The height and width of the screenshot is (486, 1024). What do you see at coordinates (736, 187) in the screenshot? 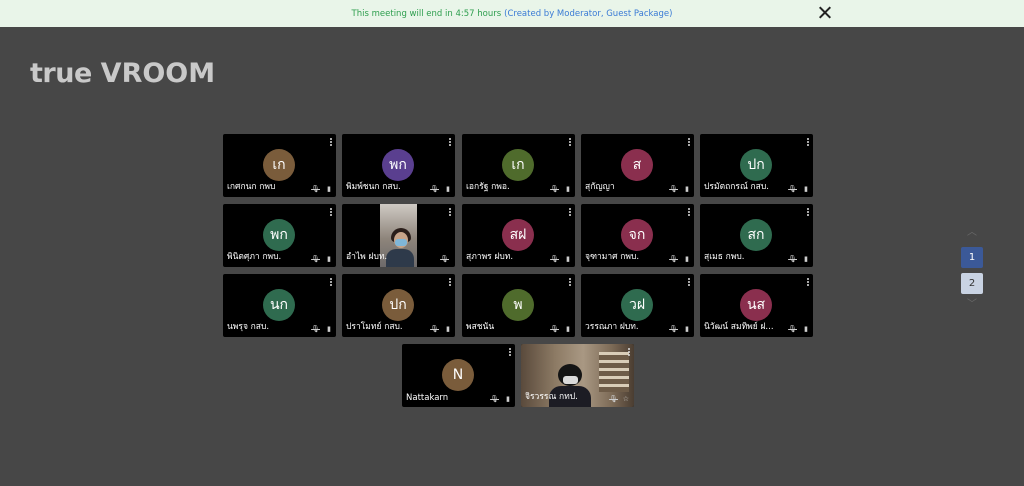
I see `participant-name: ปรมัตถกรณ์ กสบ.` at bounding box center [736, 187].